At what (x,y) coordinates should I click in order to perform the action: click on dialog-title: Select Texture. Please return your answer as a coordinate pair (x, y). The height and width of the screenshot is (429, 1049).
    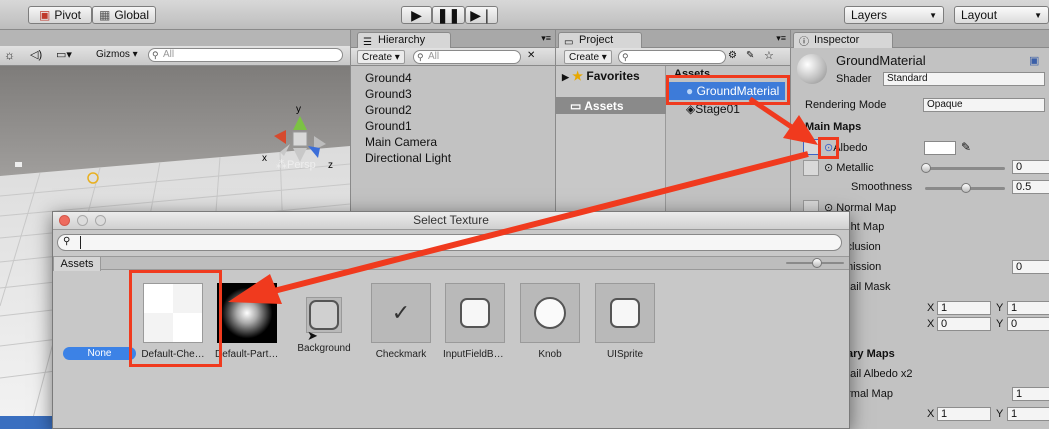
    Looking at the image, I should click on (451, 220).